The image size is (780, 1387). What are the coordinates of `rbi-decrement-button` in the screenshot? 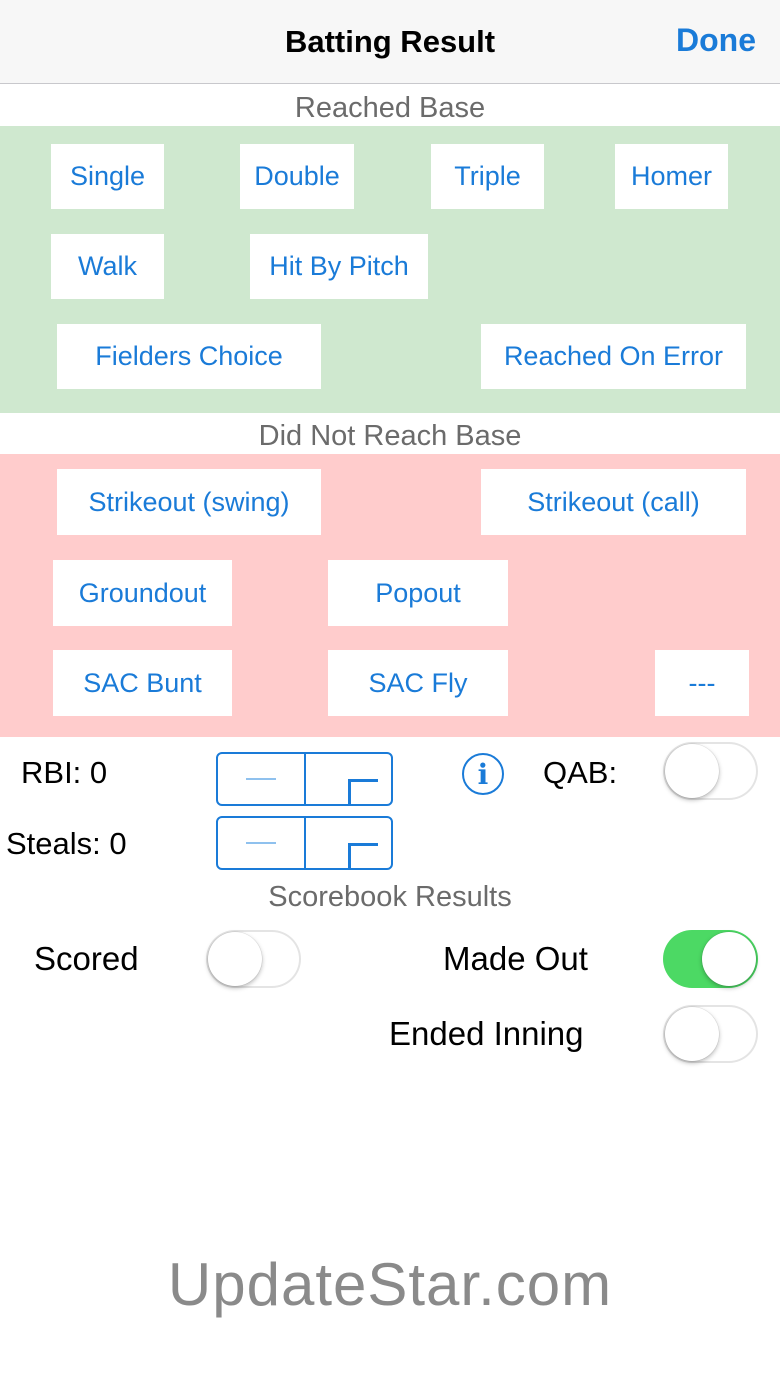 It's located at (262, 779).